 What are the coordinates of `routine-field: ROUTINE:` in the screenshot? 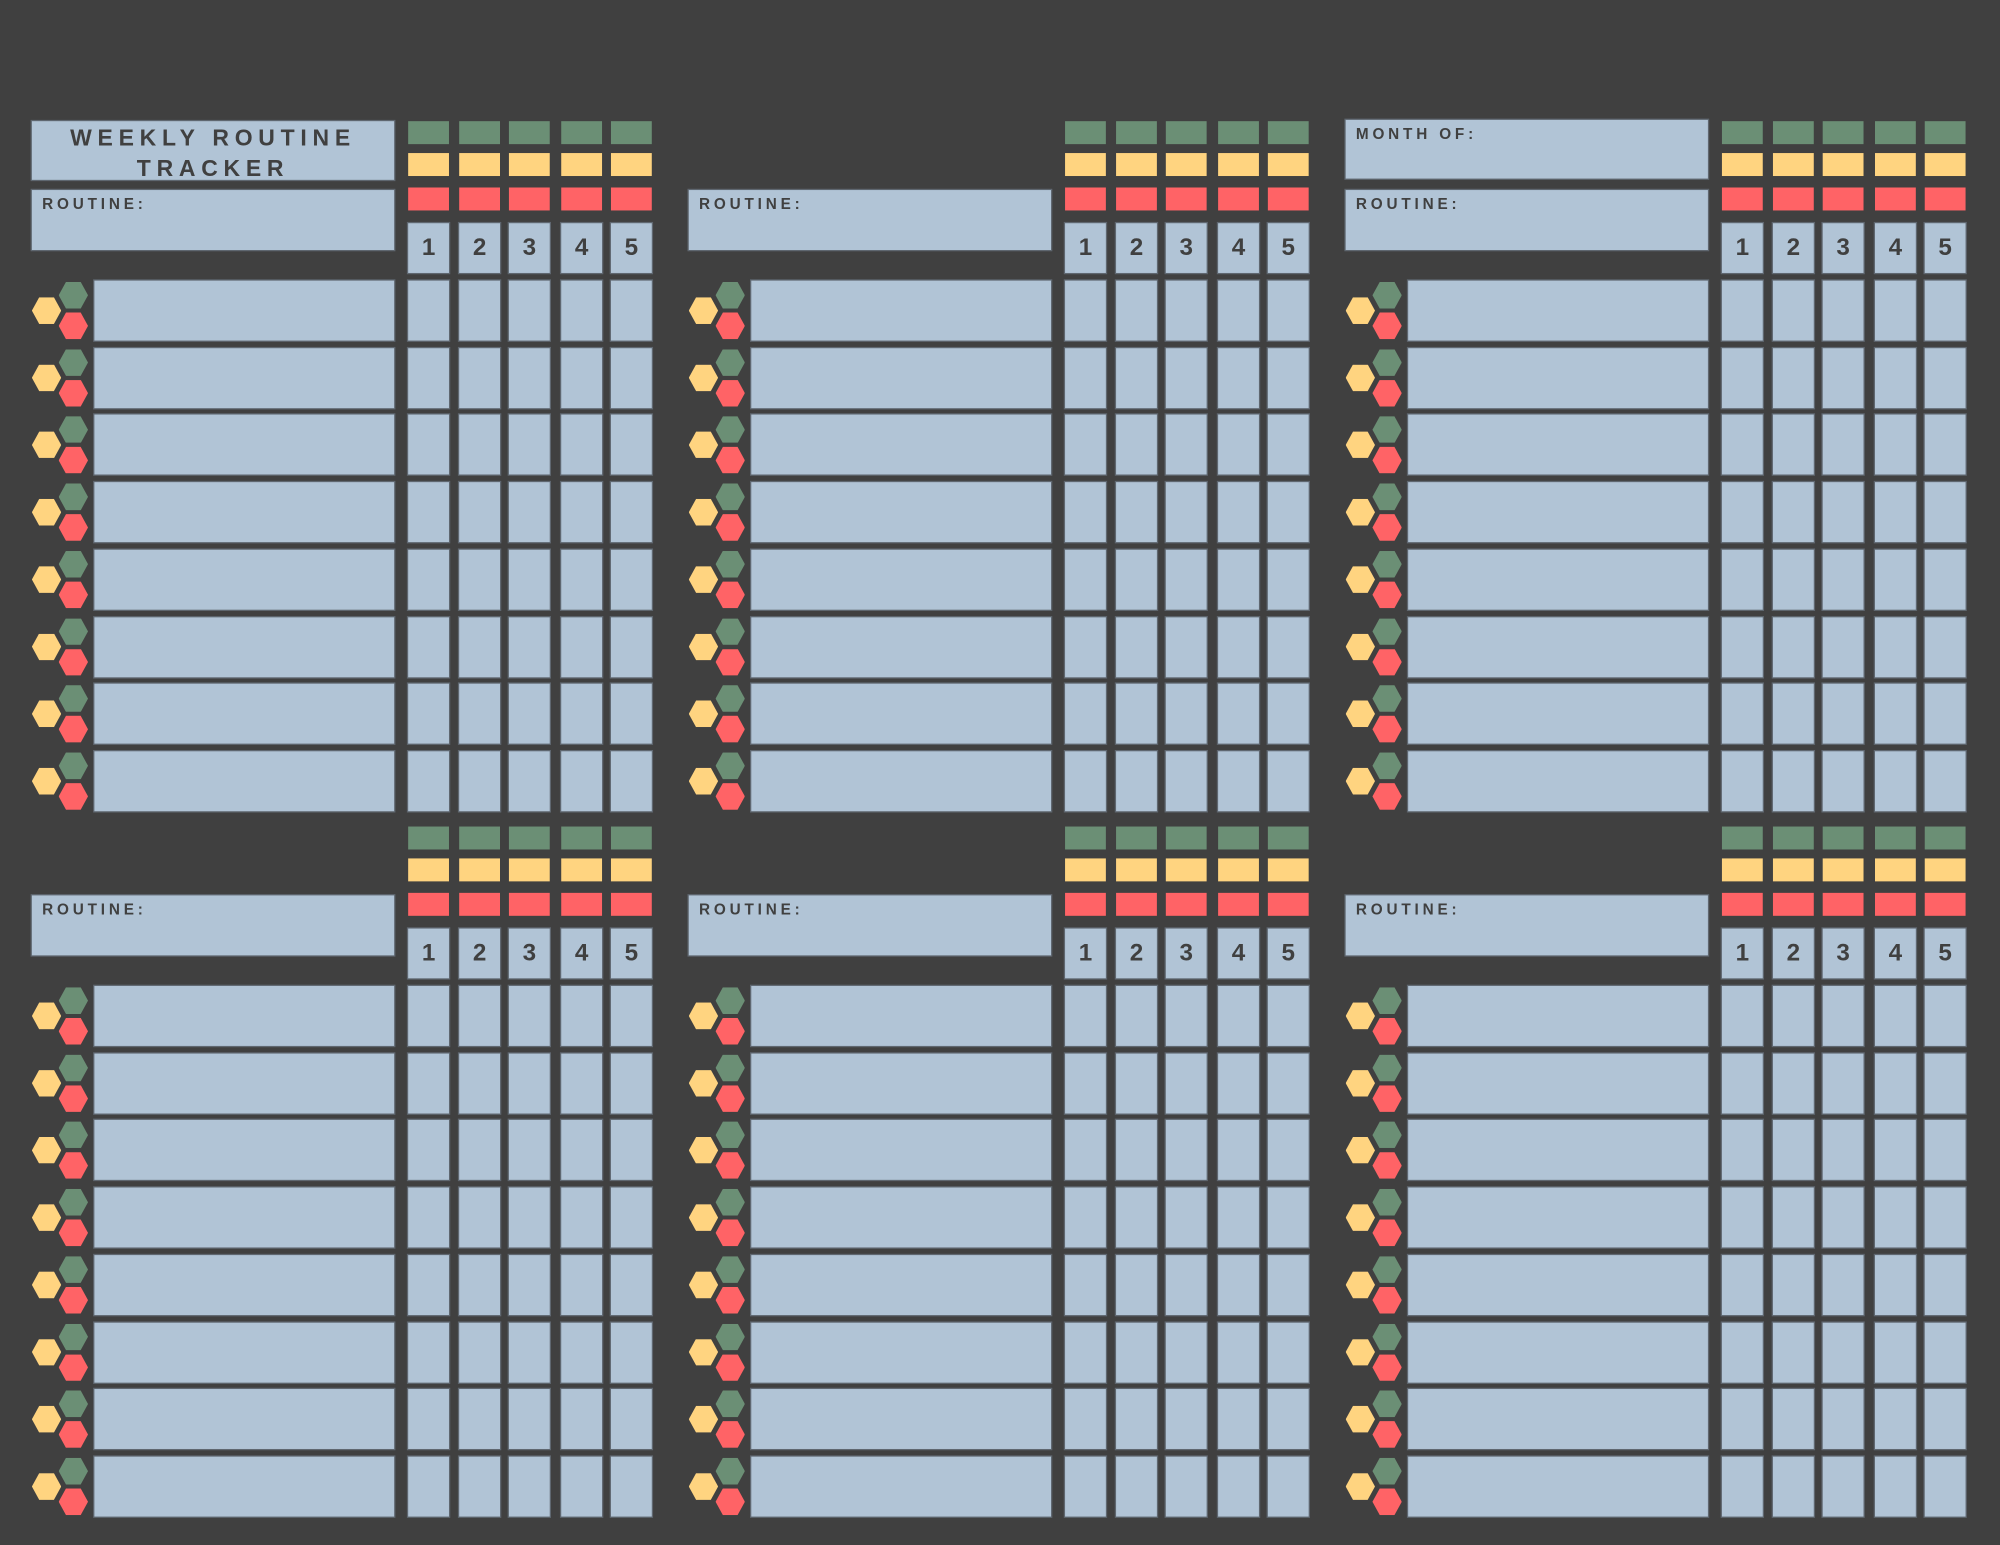 It's located at (870, 925).